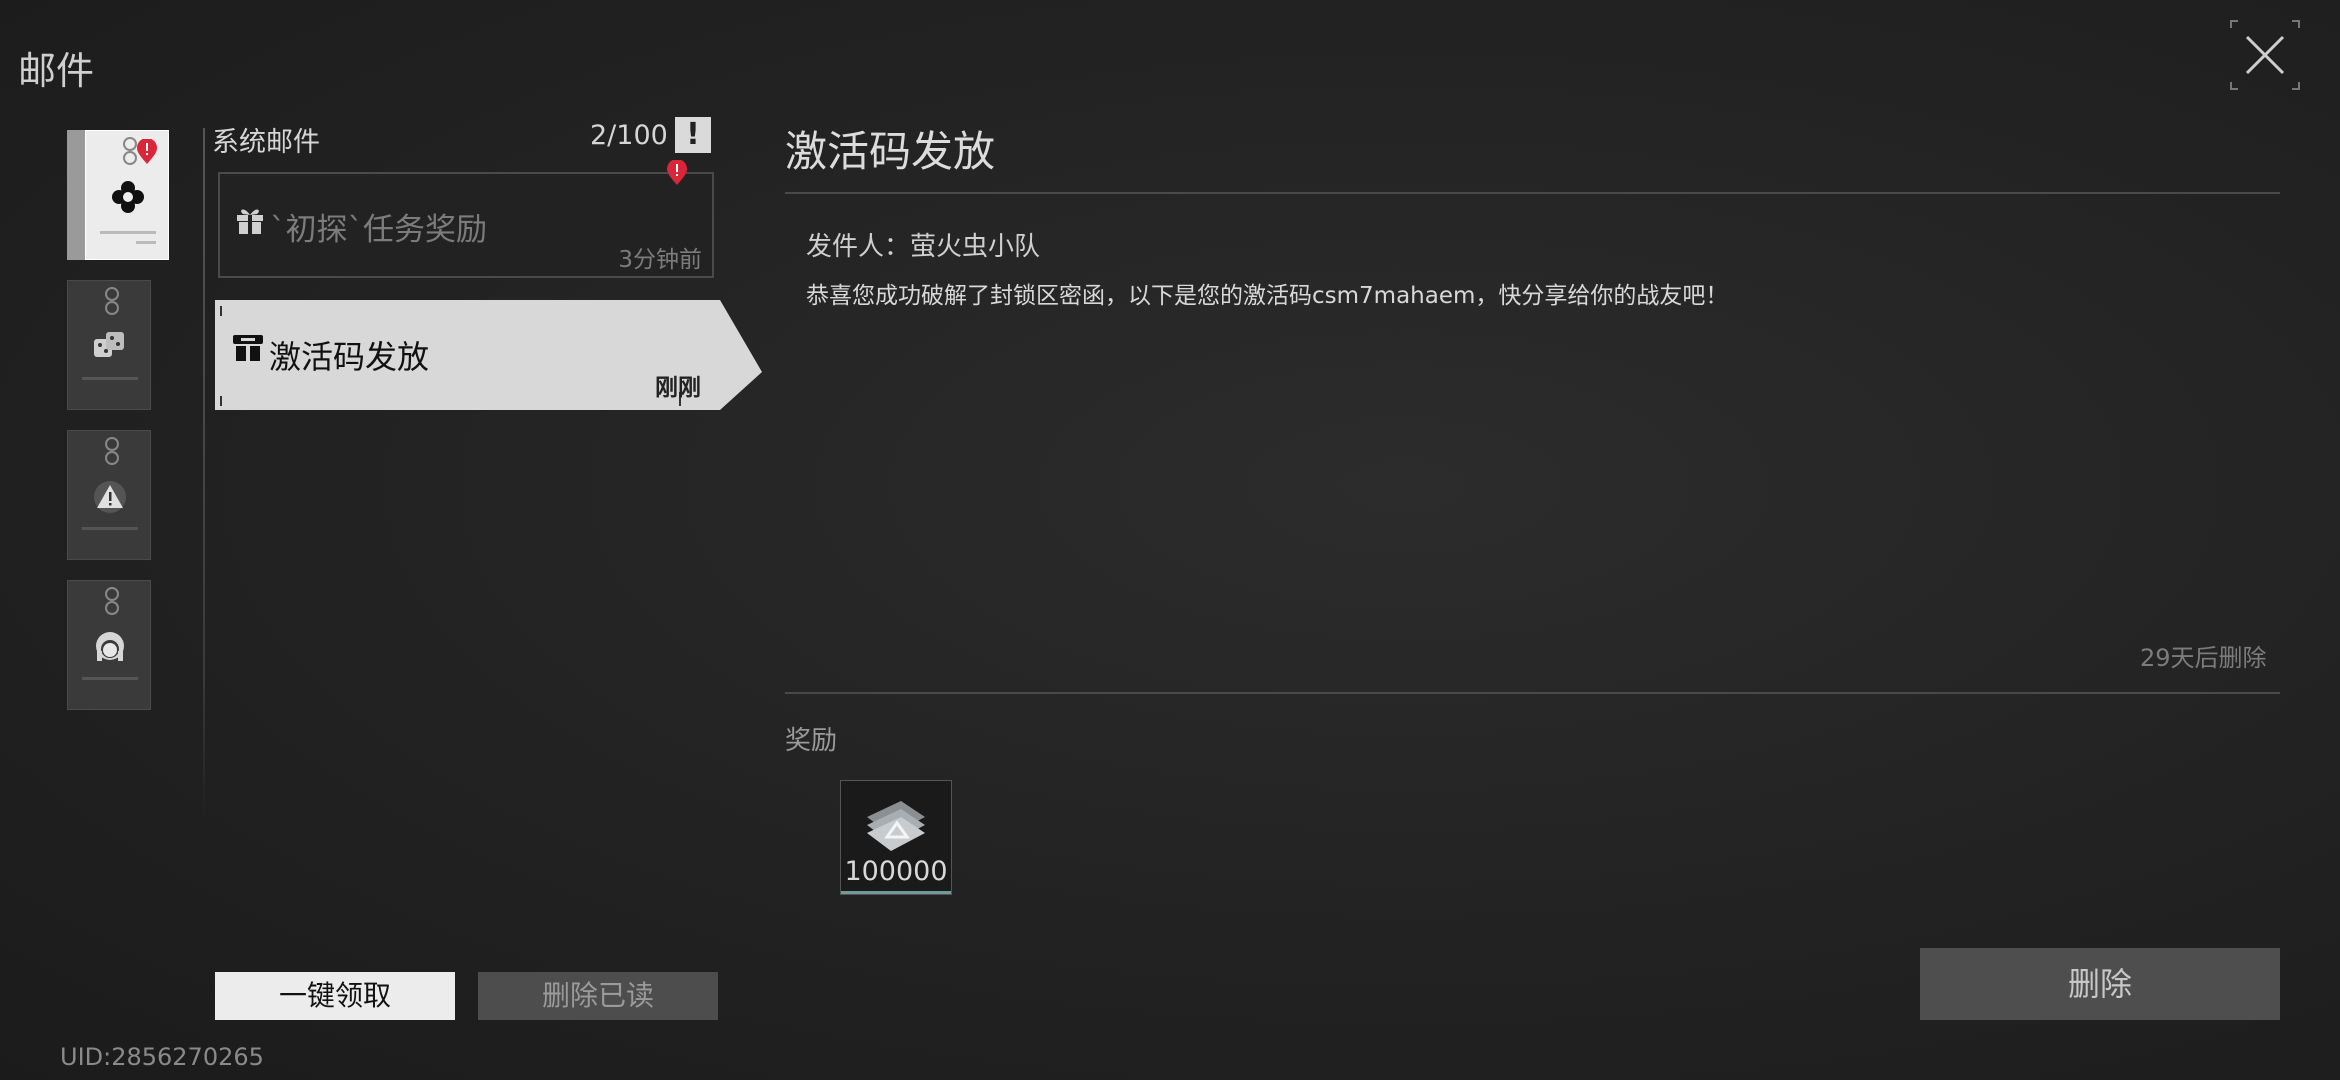  Describe the element at coordinates (490, 355) in the screenshot. I see `mail-item-selected: 激活码发放 刚刚` at that location.